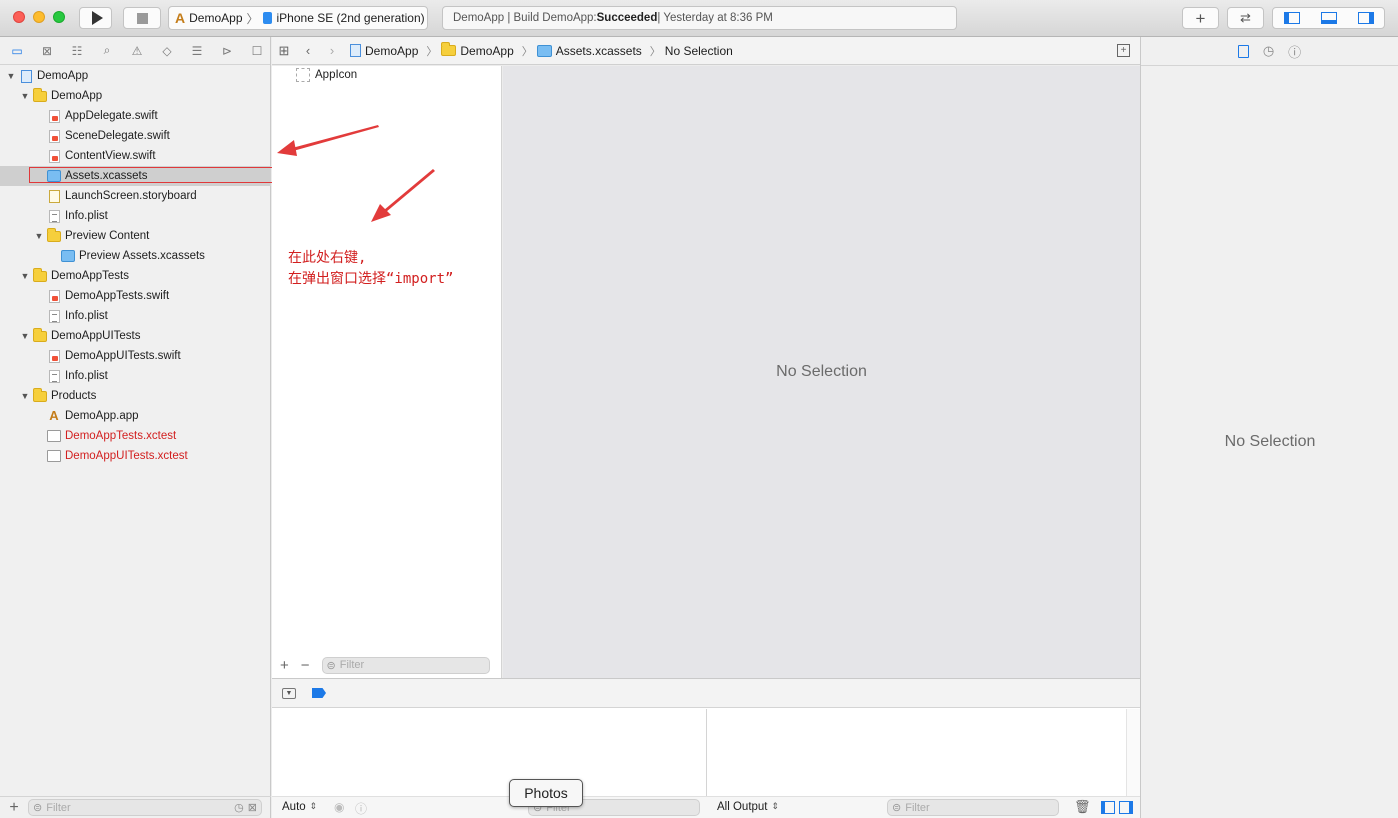 The width and height of the screenshot is (1398, 818). Describe the element at coordinates (227, 51) in the screenshot. I see `breakpoint-icon: ⊳` at that location.